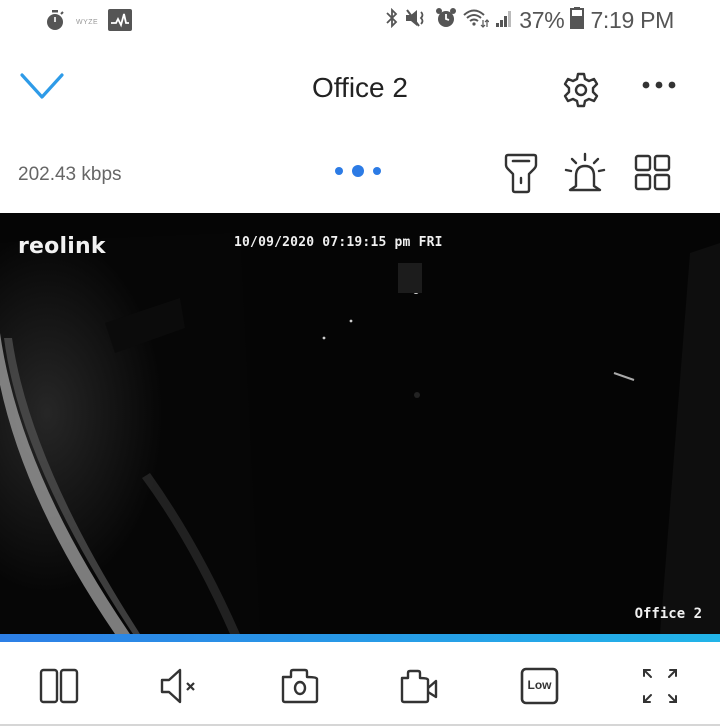 The image size is (720, 728). I want to click on fullscreen-button, so click(660, 686).